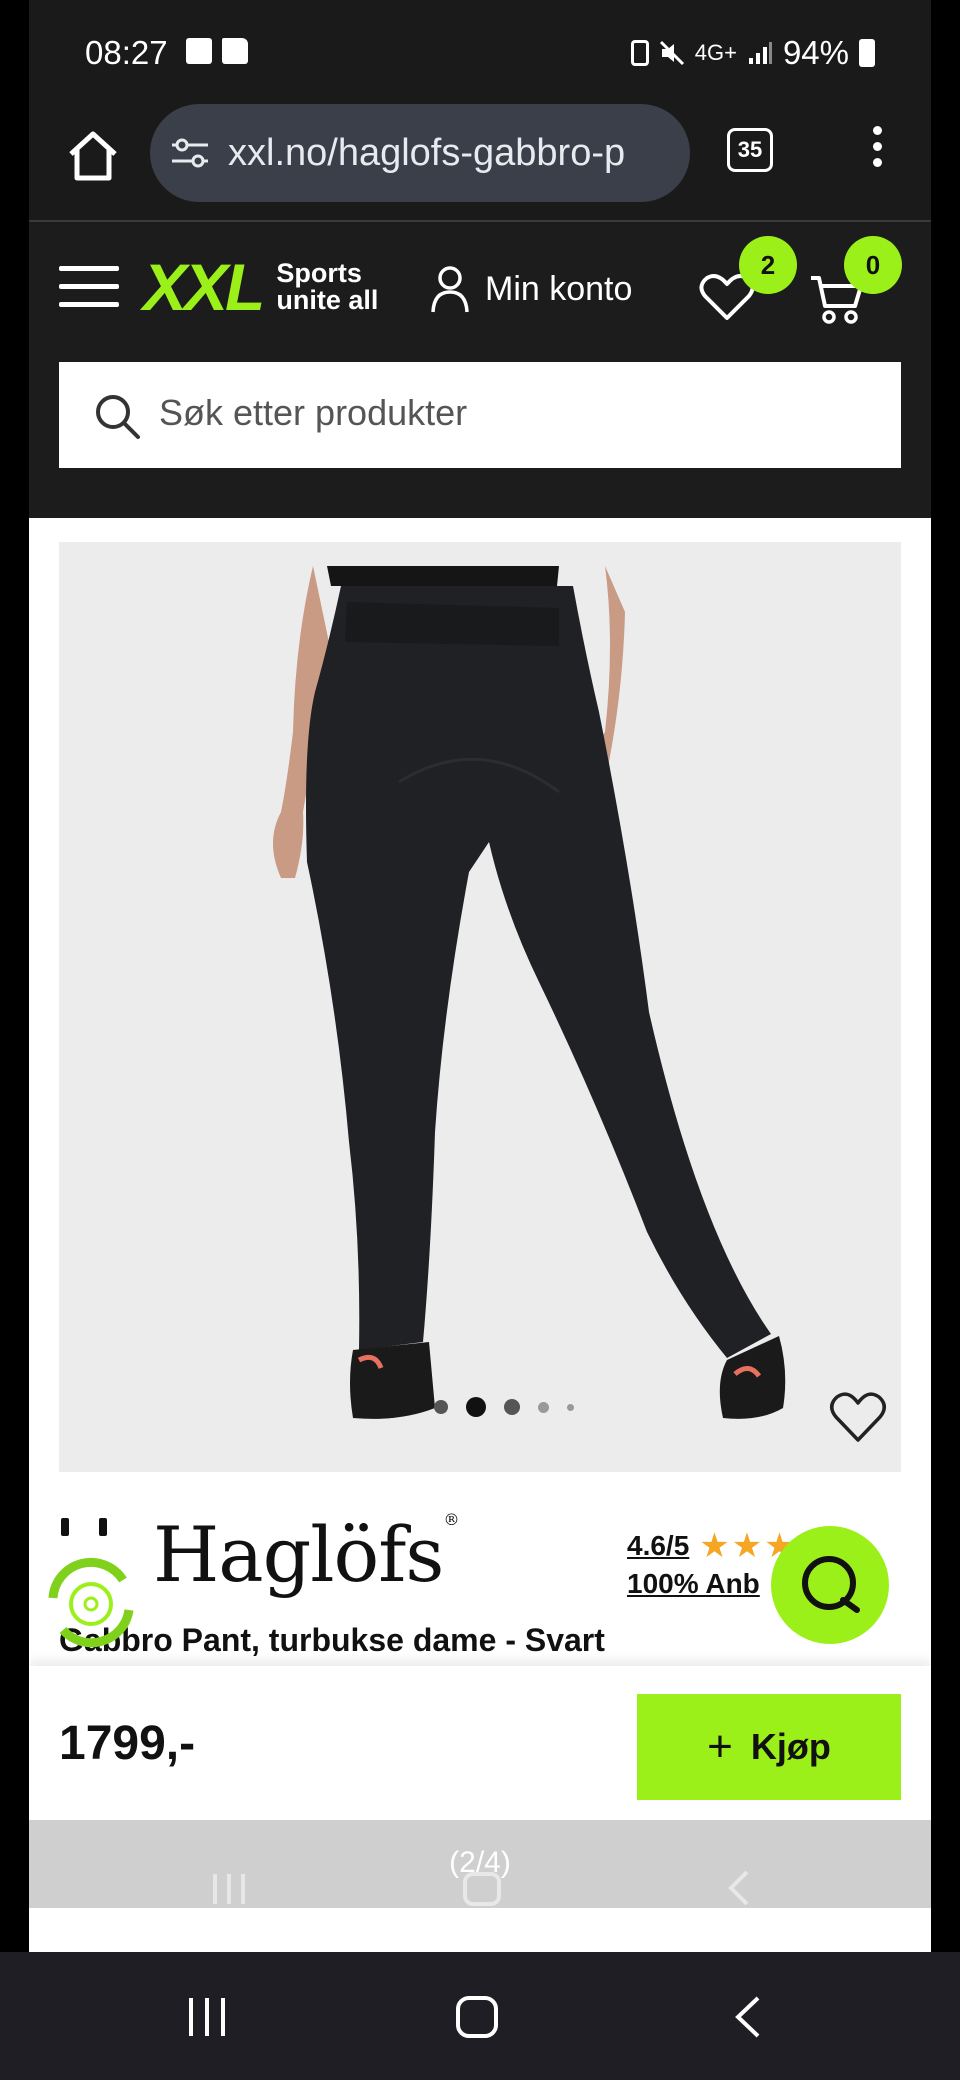  Describe the element at coordinates (815, 52) in the screenshot. I see `battery-level: 94%` at that location.